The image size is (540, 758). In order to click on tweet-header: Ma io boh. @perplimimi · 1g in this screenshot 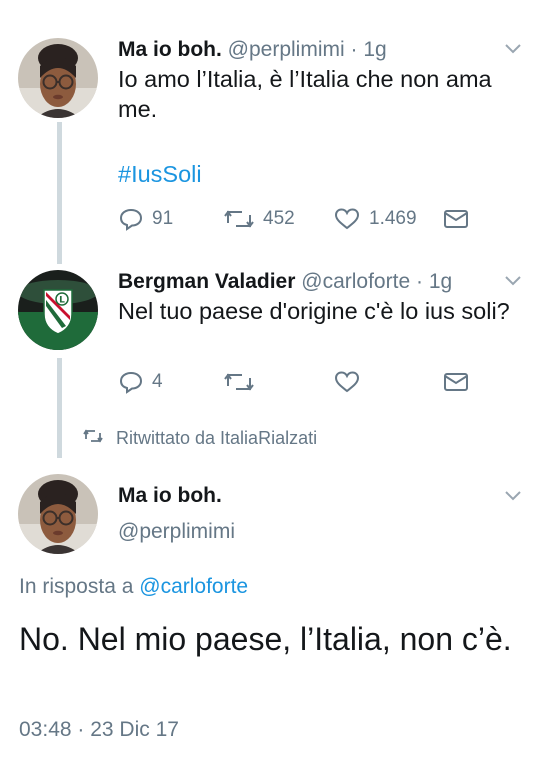, I will do `click(252, 50)`.